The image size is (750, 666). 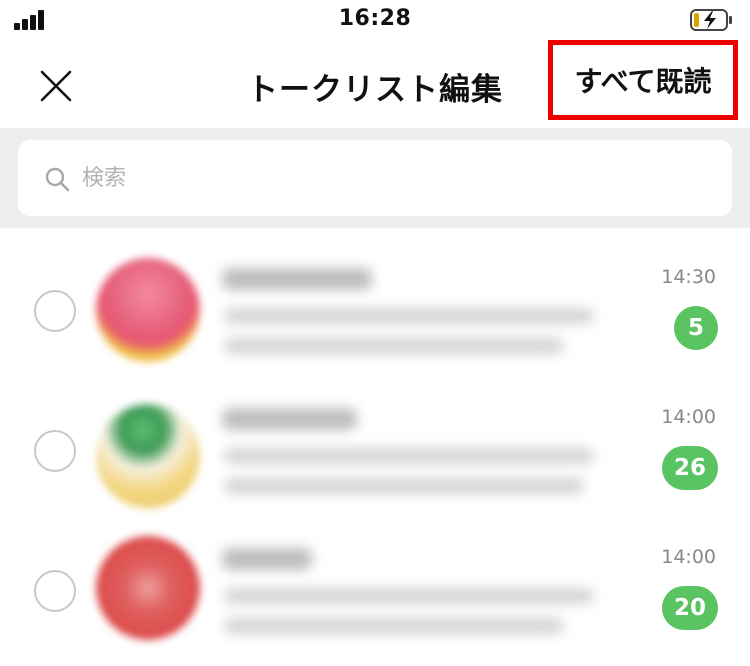 What do you see at coordinates (643, 80) in the screenshot?
I see `mark-all-read-button: すべて既読` at bounding box center [643, 80].